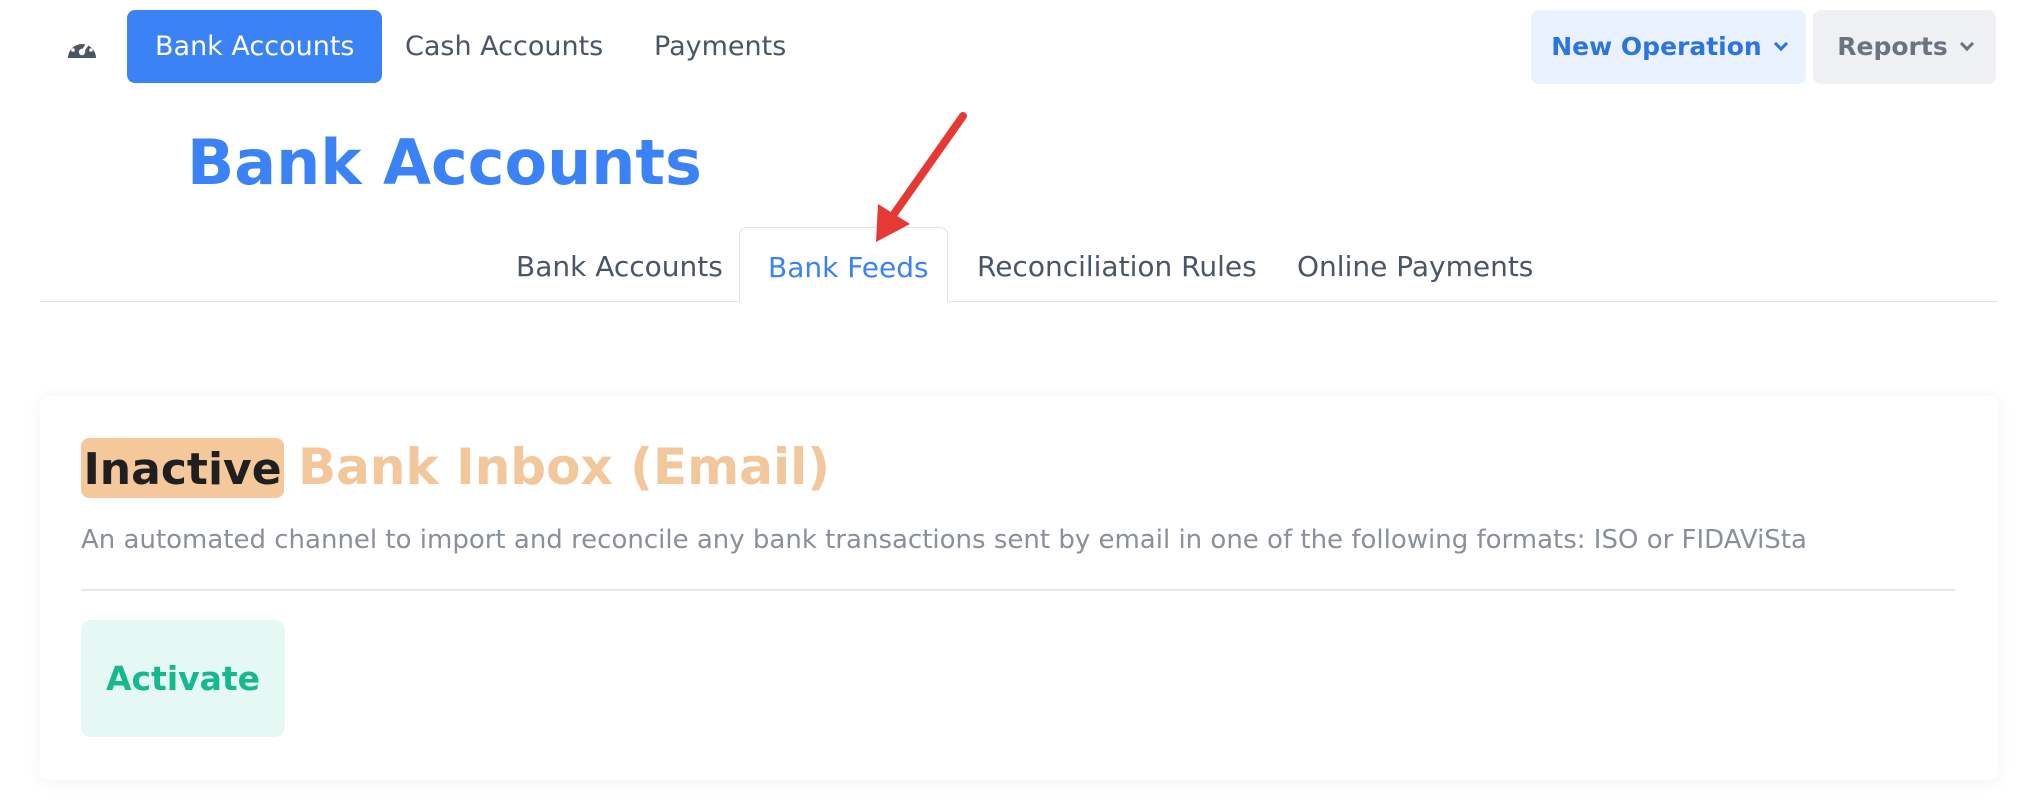 This screenshot has height=804, width=2029. What do you see at coordinates (504, 46) in the screenshot?
I see `nav-cash-accounts: Cash Accounts` at bounding box center [504, 46].